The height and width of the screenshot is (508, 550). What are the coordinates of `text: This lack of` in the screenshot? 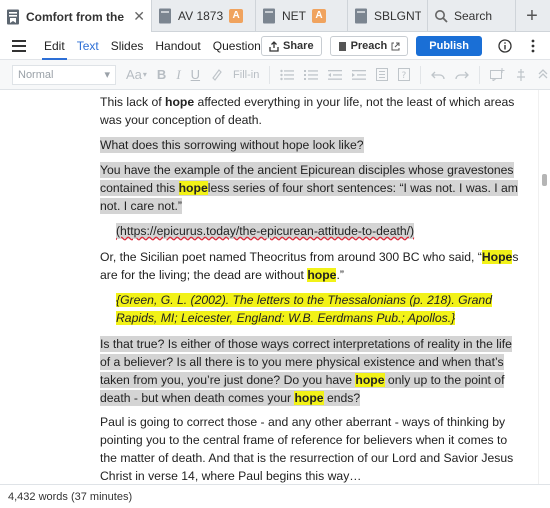 It's located at (133, 102).